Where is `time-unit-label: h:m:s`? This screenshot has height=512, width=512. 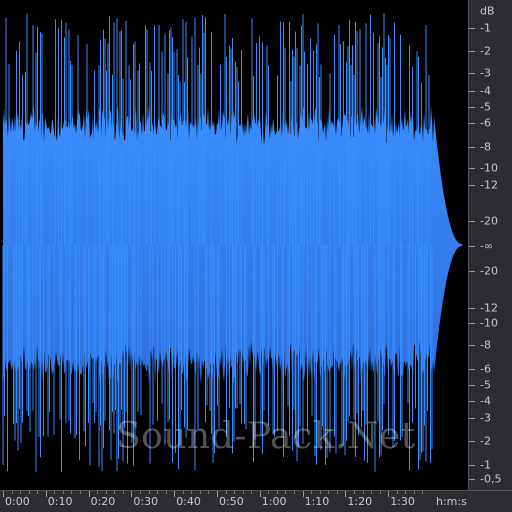 time-unit-label: h:m:s is located at coordinates (451, 501).